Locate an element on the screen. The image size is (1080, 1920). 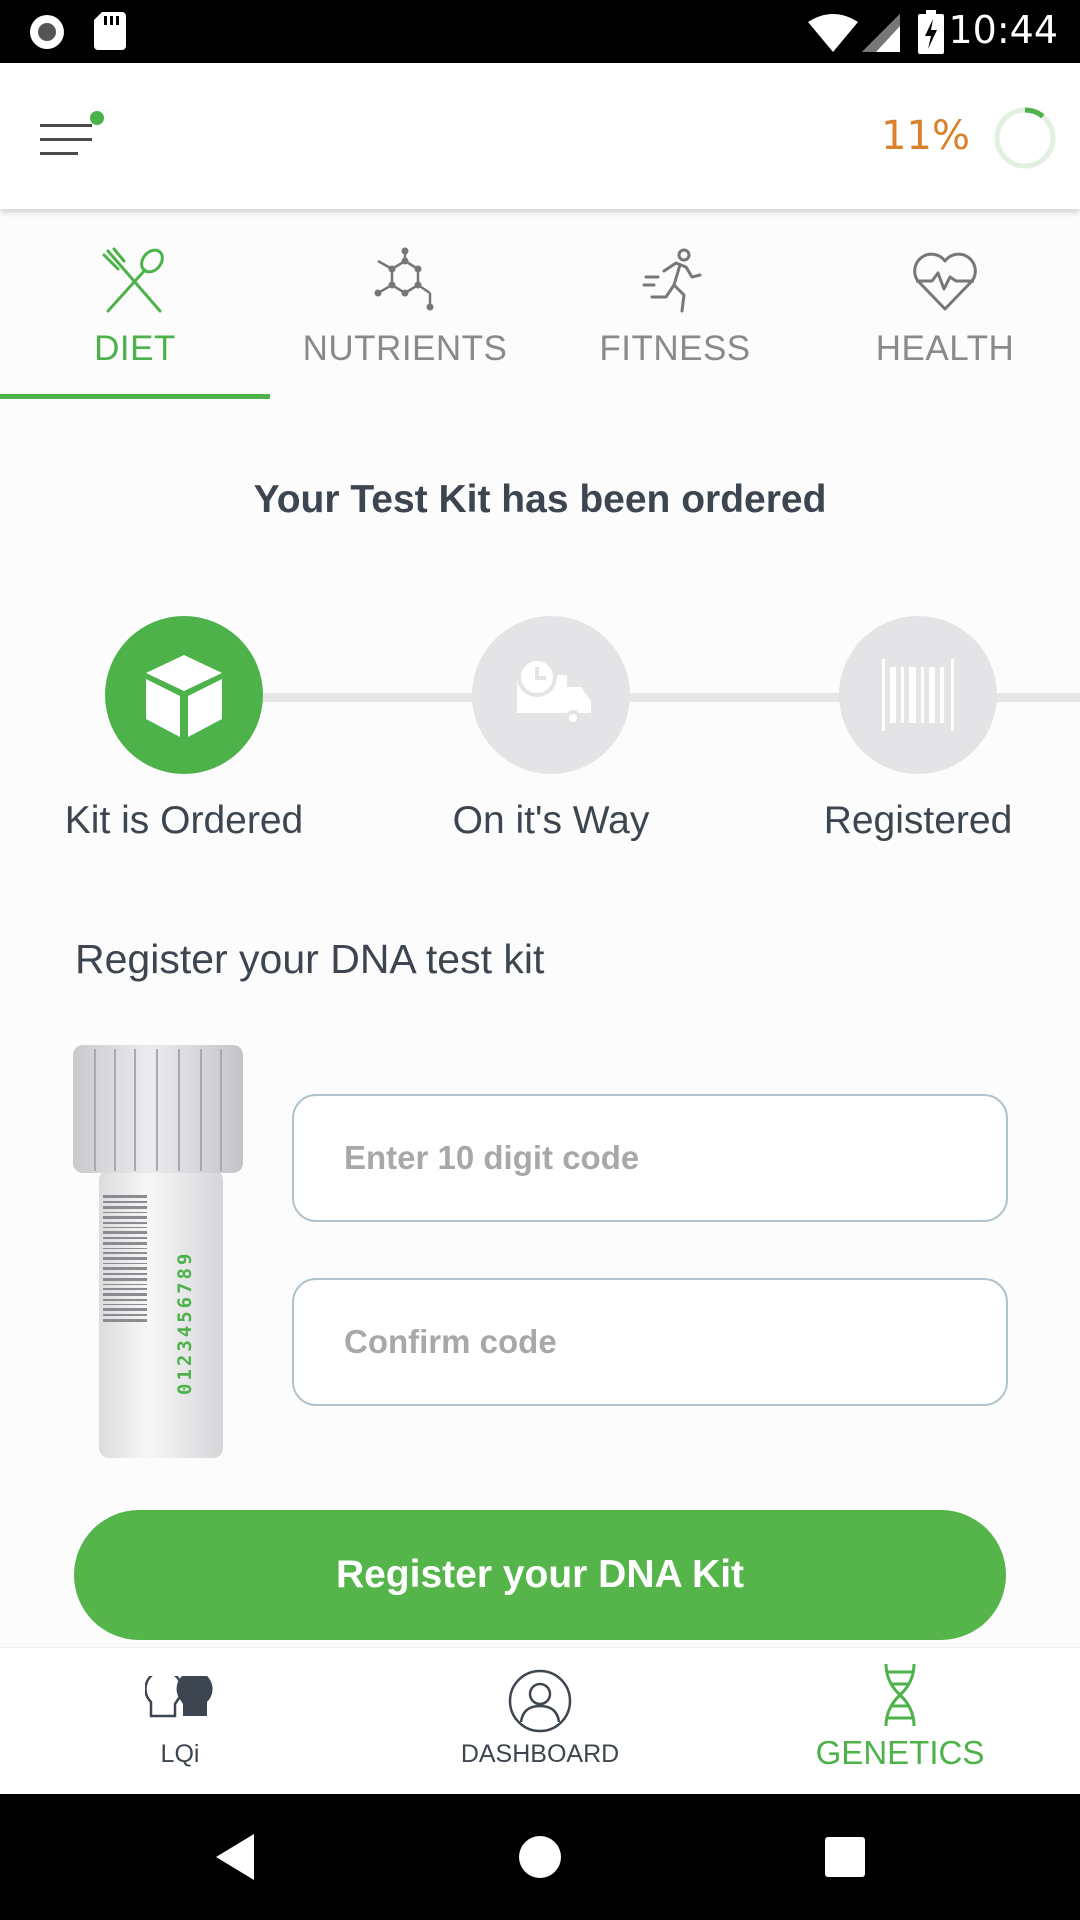
dna-test-tube-illustration: 0123456789 is located at coordinates (158, 1251).